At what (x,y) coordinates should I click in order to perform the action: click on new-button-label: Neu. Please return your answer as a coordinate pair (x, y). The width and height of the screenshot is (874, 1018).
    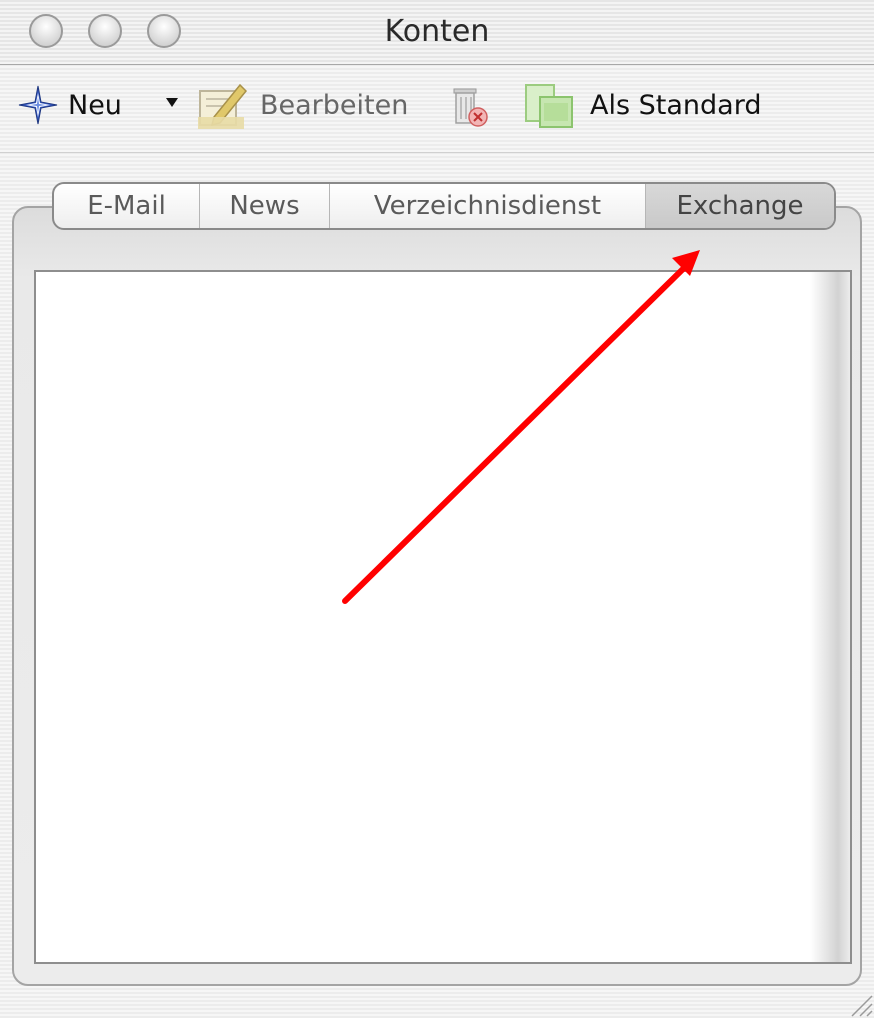
    Looking at the image, I should click on (95, 105).